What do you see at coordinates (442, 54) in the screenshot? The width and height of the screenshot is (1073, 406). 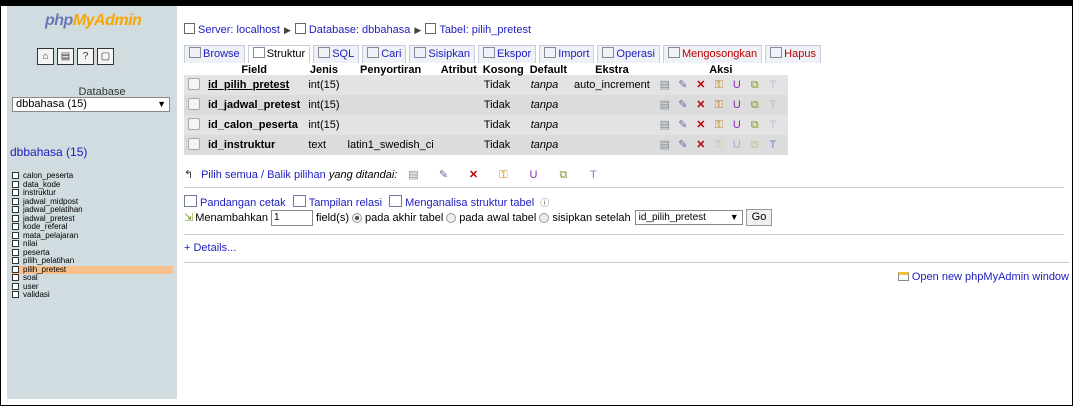 I see `tab-sisipkan: Sisipkan` at bounding box center [442, 54].